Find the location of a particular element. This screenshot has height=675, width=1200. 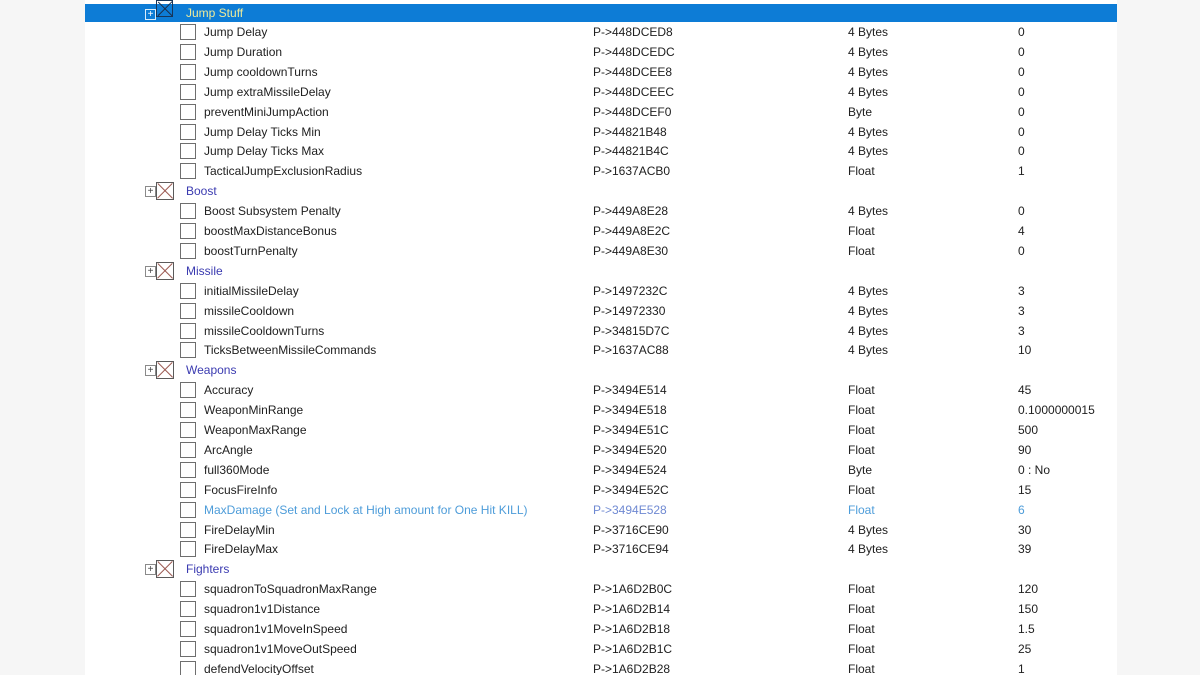

record-description: TacticalJumpExclusionRadius is located at coordinates (283, 171).